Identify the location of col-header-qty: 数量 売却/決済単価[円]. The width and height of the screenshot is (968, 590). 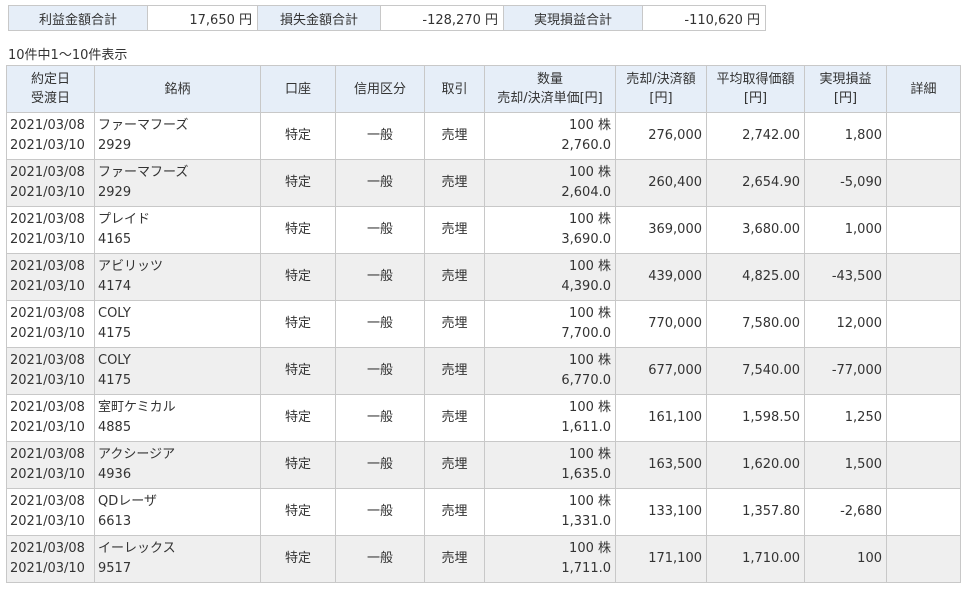
(550, 89).